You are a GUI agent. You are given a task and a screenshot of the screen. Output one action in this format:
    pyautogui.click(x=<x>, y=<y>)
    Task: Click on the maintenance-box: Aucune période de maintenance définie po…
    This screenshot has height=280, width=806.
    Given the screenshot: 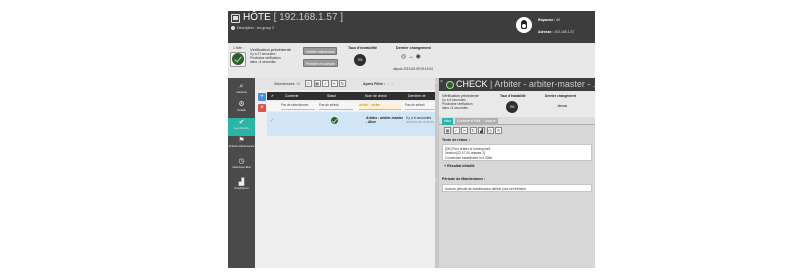 What is the action you would take?
    pyautogui.click(x=517, y=188)
    